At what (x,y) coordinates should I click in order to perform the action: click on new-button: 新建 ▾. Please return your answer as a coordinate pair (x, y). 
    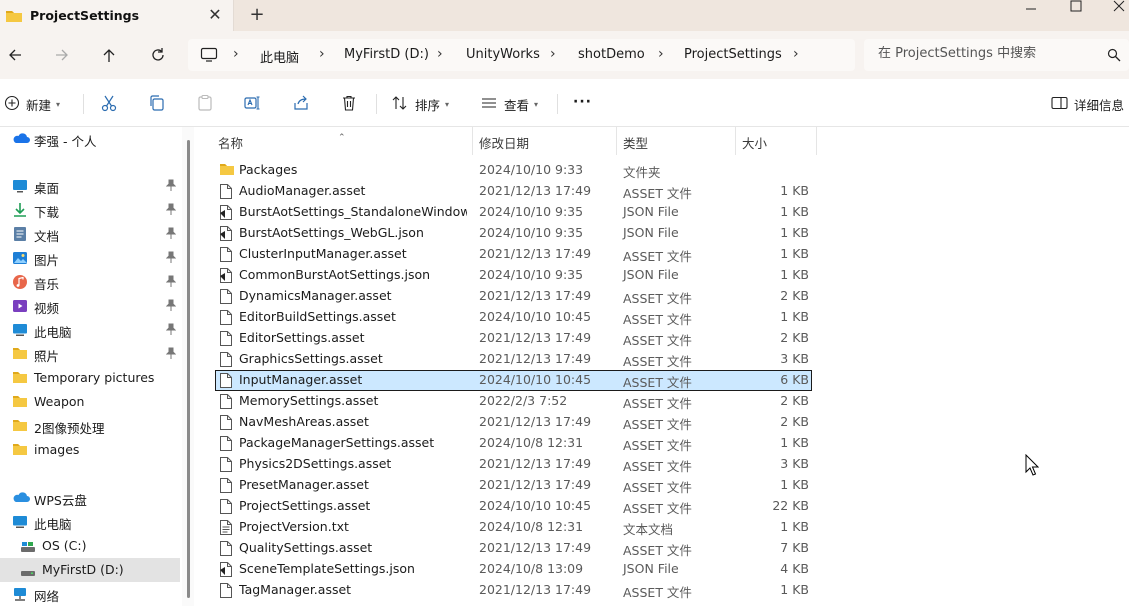
    Looking at the image, I should click on (32, 104).